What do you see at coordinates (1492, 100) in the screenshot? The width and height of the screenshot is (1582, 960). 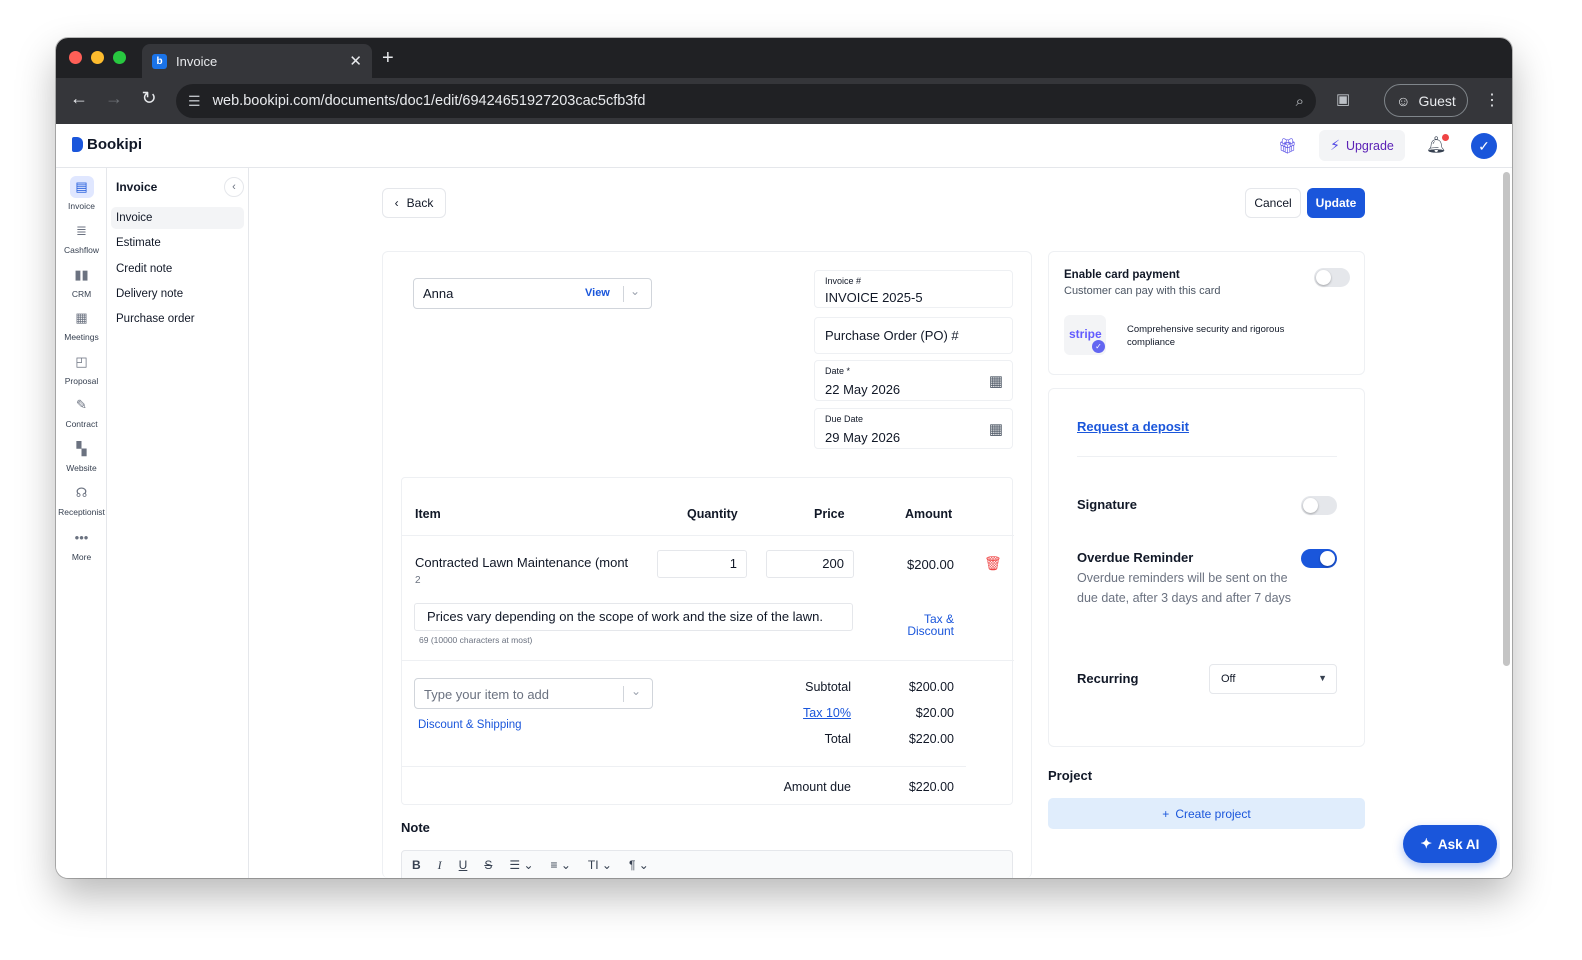 I see `browser-menu-icon: ⋮` at bounding box center [1492, 100].